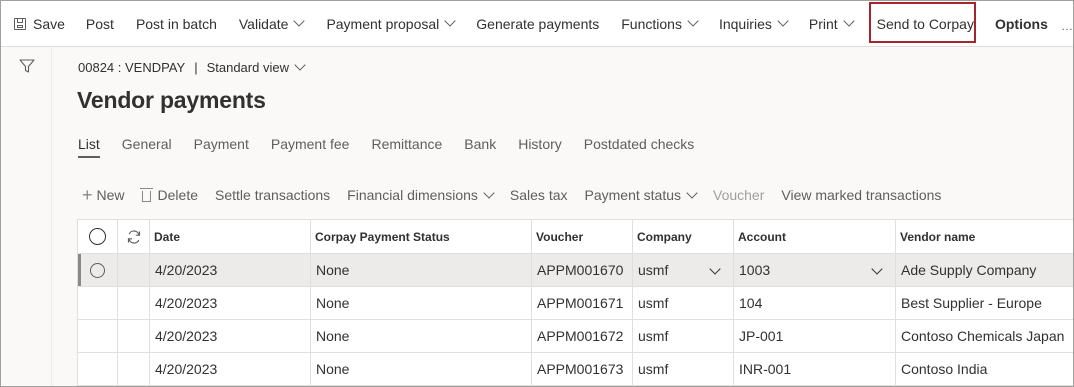  I want to click on payment-status-menu: Payment status, so click(641, 194).